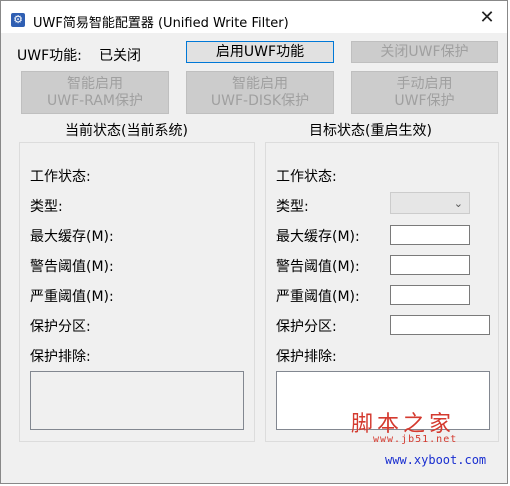  I want to click on current-critical-threshold-label: 严重阈值(M):, so click(72, 297).